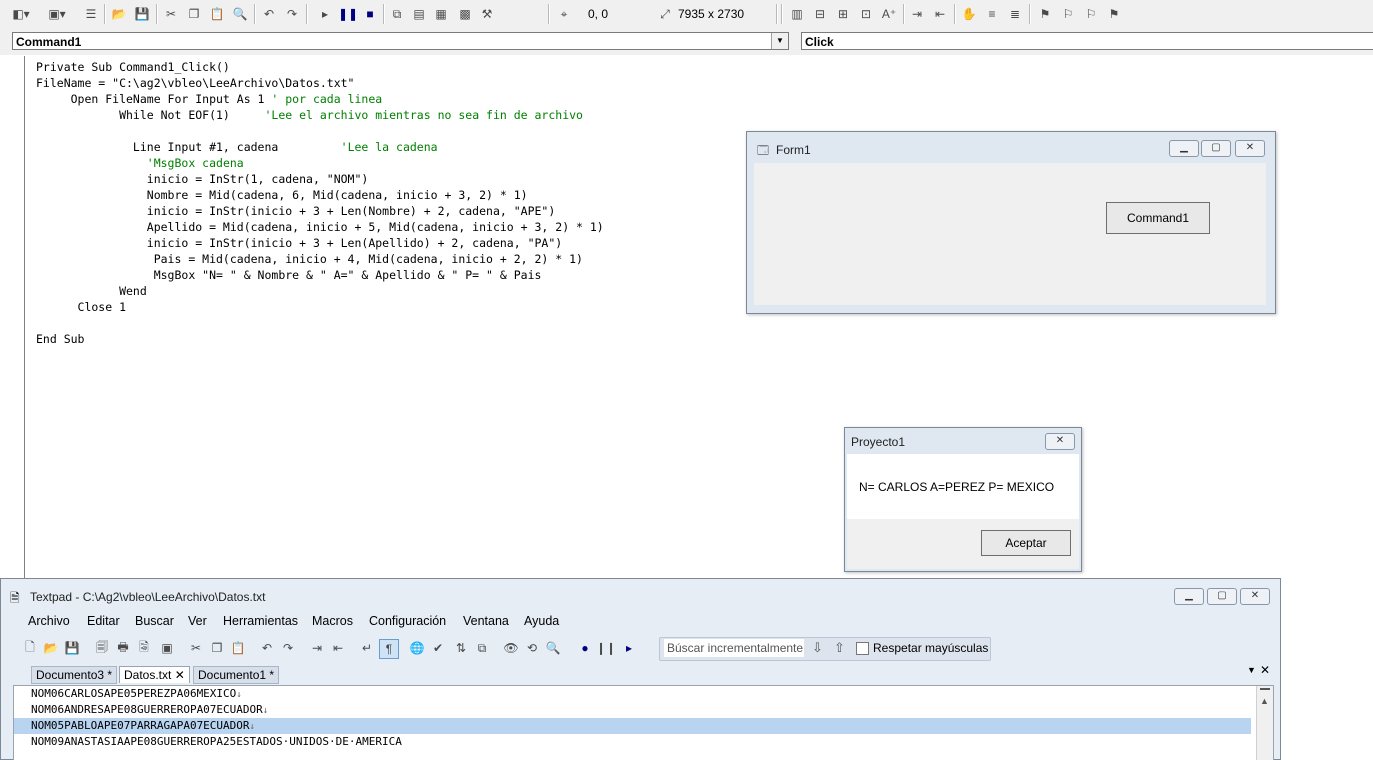 The height and width of the screenshot is (760, 1373). I want to click on print-icon: 🖶, so click(123, 648).